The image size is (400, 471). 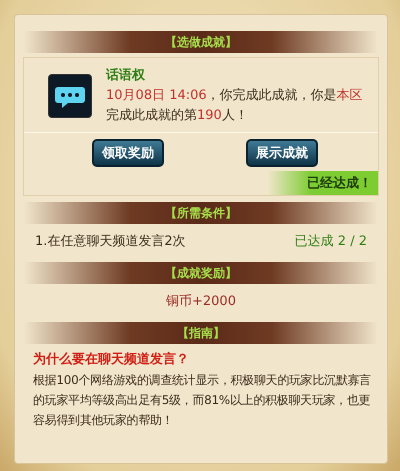 What do you see at coordinates (111, 359) in the screenshot?
I see `guide-question: 为什么要在聊天频道发言？` at bounding box center [111, 359].